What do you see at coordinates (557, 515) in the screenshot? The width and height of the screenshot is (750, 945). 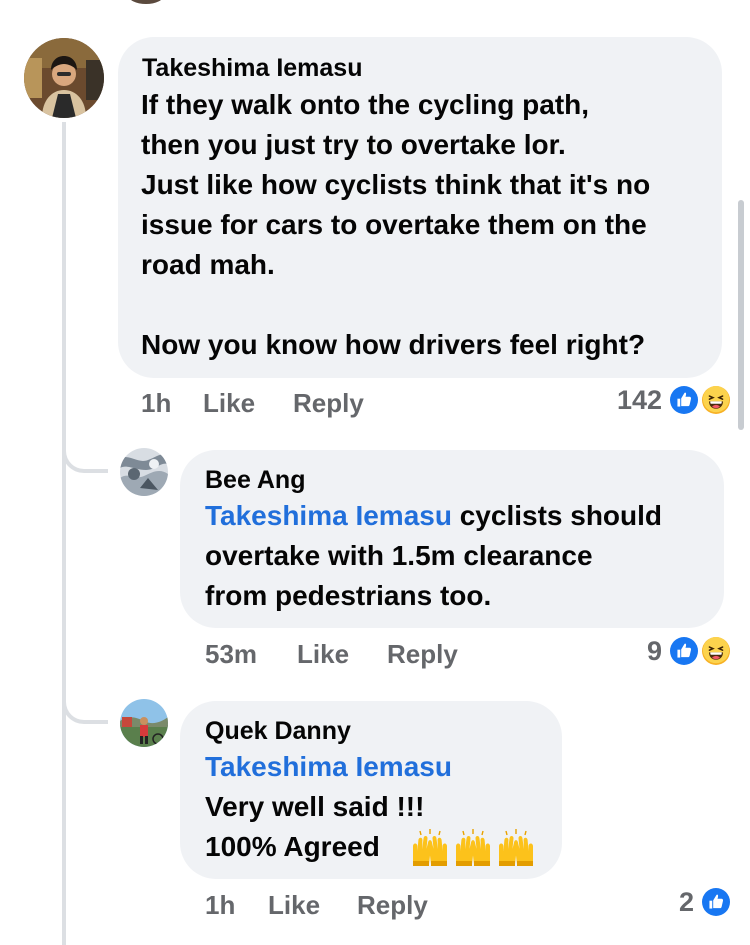 I see `comment-text: cyclists should` at bounding box center [557, 515].